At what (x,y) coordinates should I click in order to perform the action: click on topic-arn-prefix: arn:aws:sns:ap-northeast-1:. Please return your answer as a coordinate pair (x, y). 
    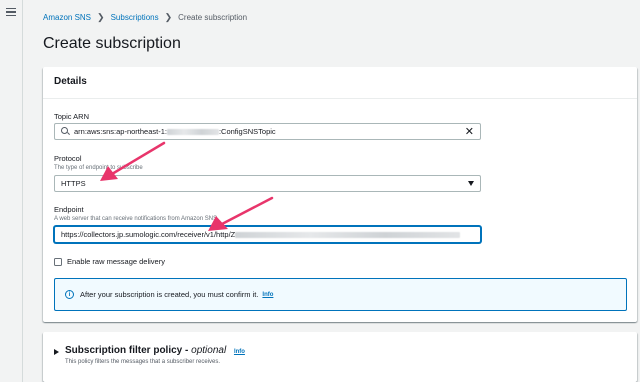
    Looking at the image, I should click on (120, 131).